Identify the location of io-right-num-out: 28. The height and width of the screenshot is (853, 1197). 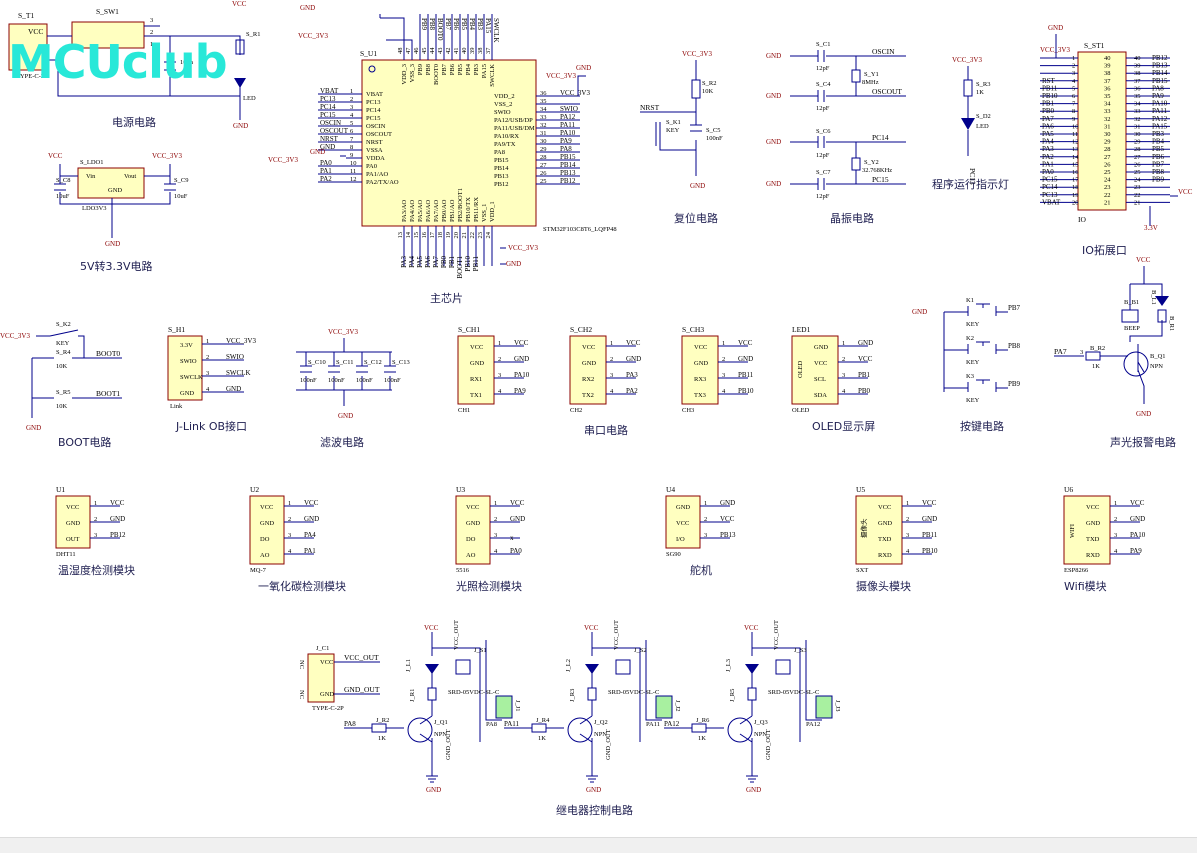
(1137, 149).